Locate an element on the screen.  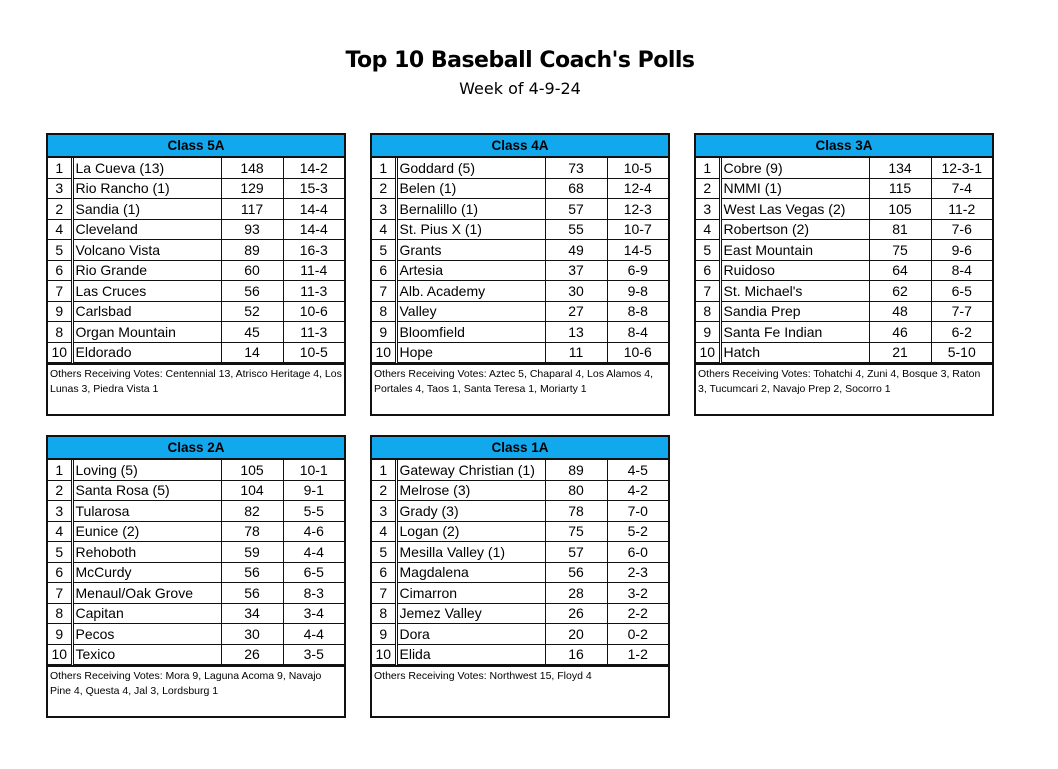
points: 27 is located at coordinates (576, 311).